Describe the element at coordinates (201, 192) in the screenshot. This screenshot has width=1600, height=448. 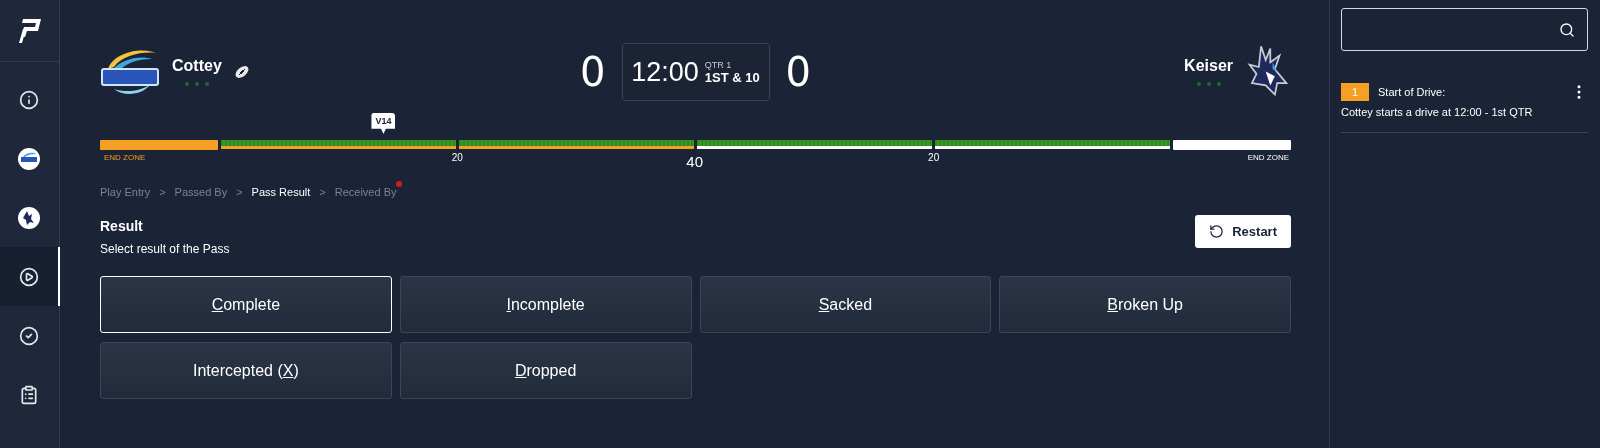
I see `breadcrumb-link: Passed By` at that location.